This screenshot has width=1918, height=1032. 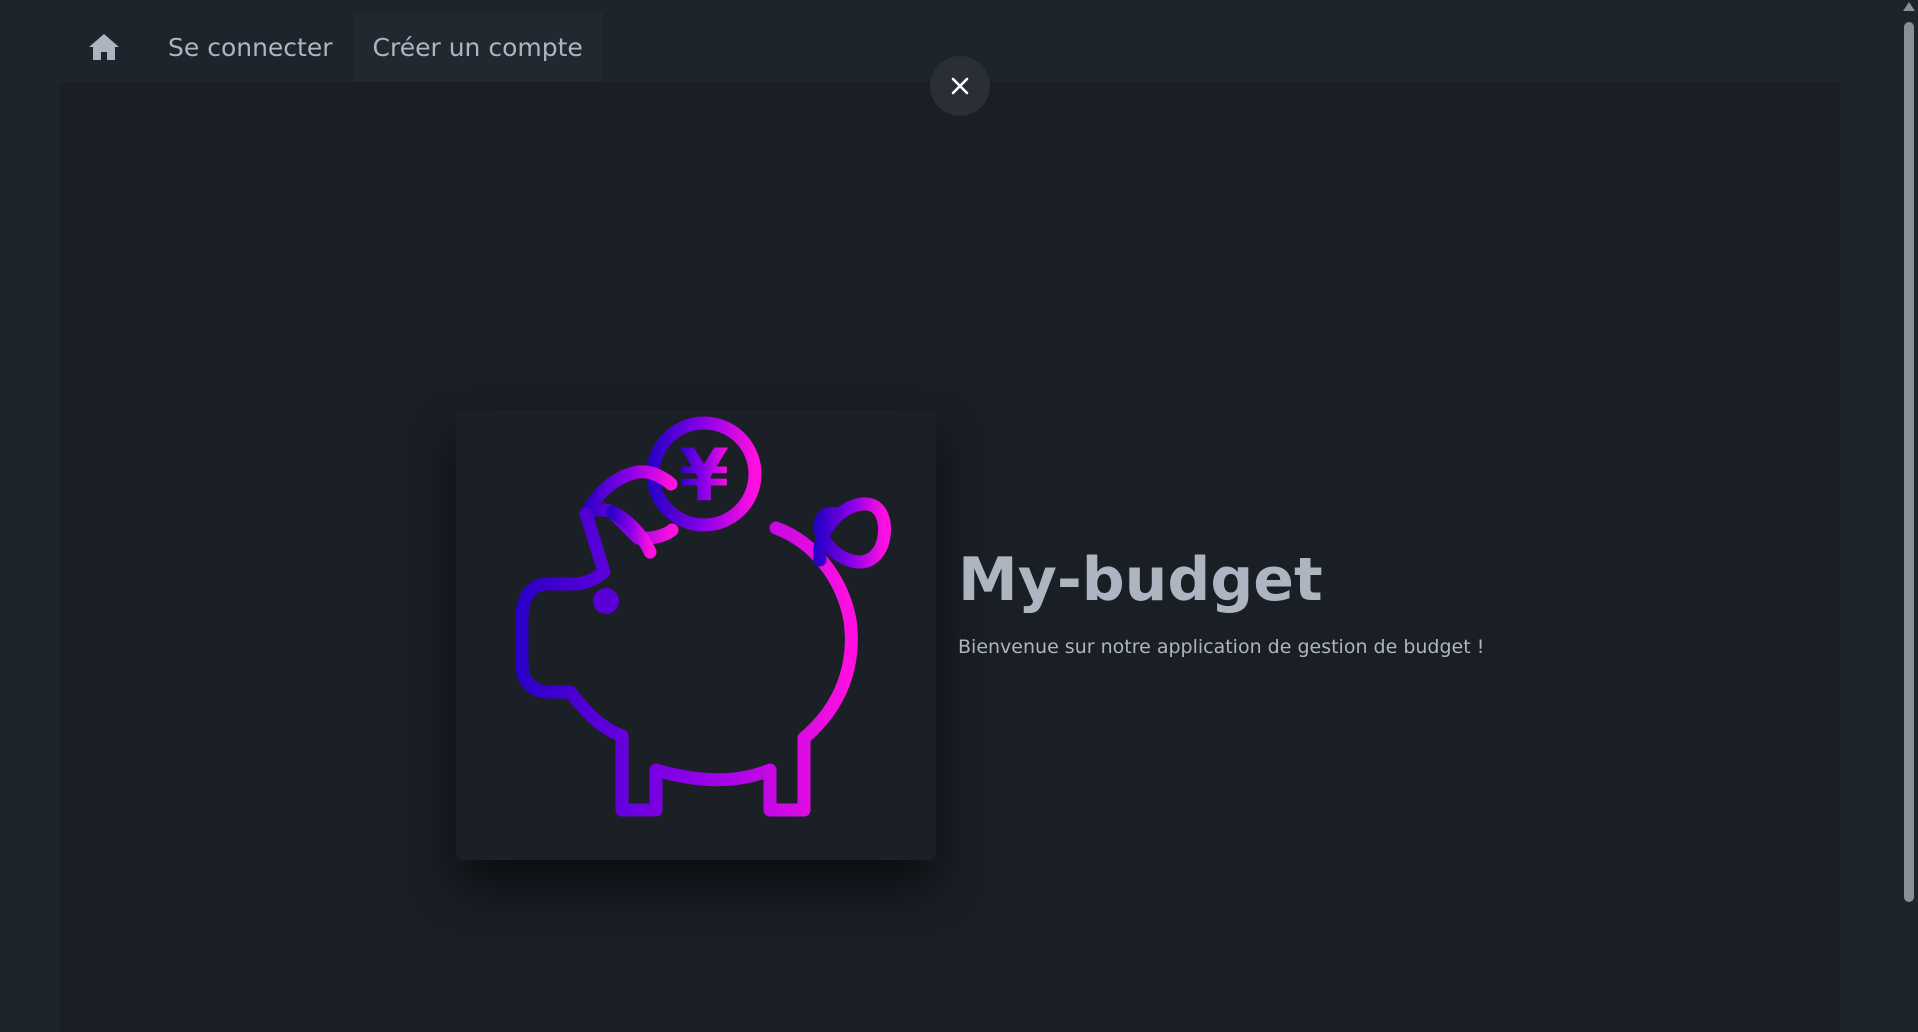 I want to click on home-button, so click(x=104, y=47).